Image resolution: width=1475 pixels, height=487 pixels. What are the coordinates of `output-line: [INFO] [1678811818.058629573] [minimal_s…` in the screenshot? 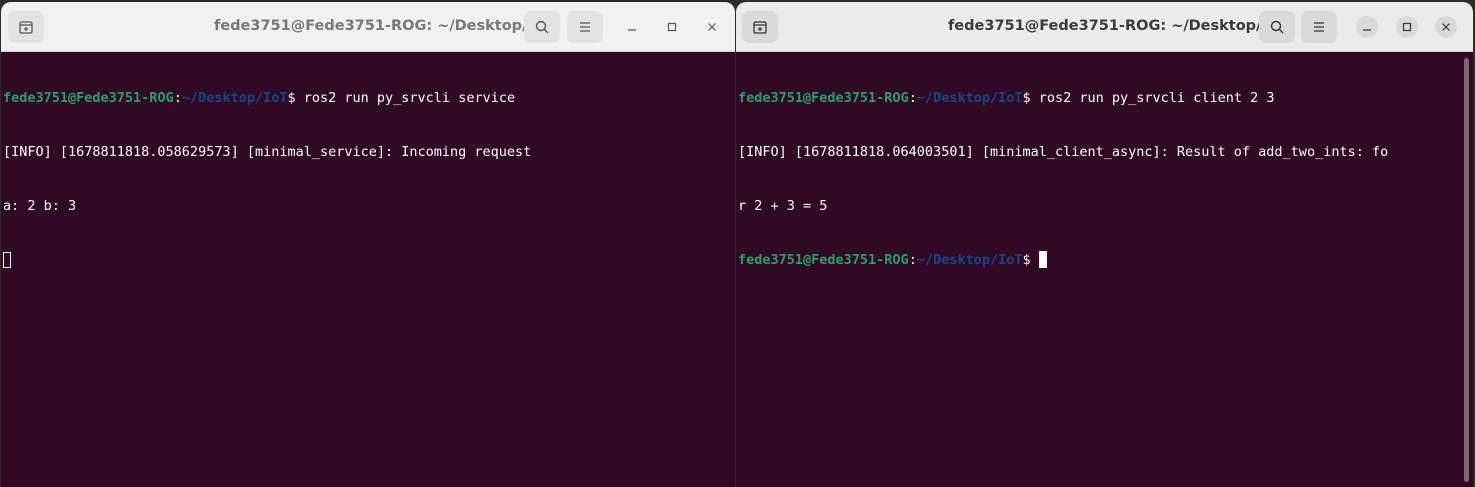 It's located at (267, 152).